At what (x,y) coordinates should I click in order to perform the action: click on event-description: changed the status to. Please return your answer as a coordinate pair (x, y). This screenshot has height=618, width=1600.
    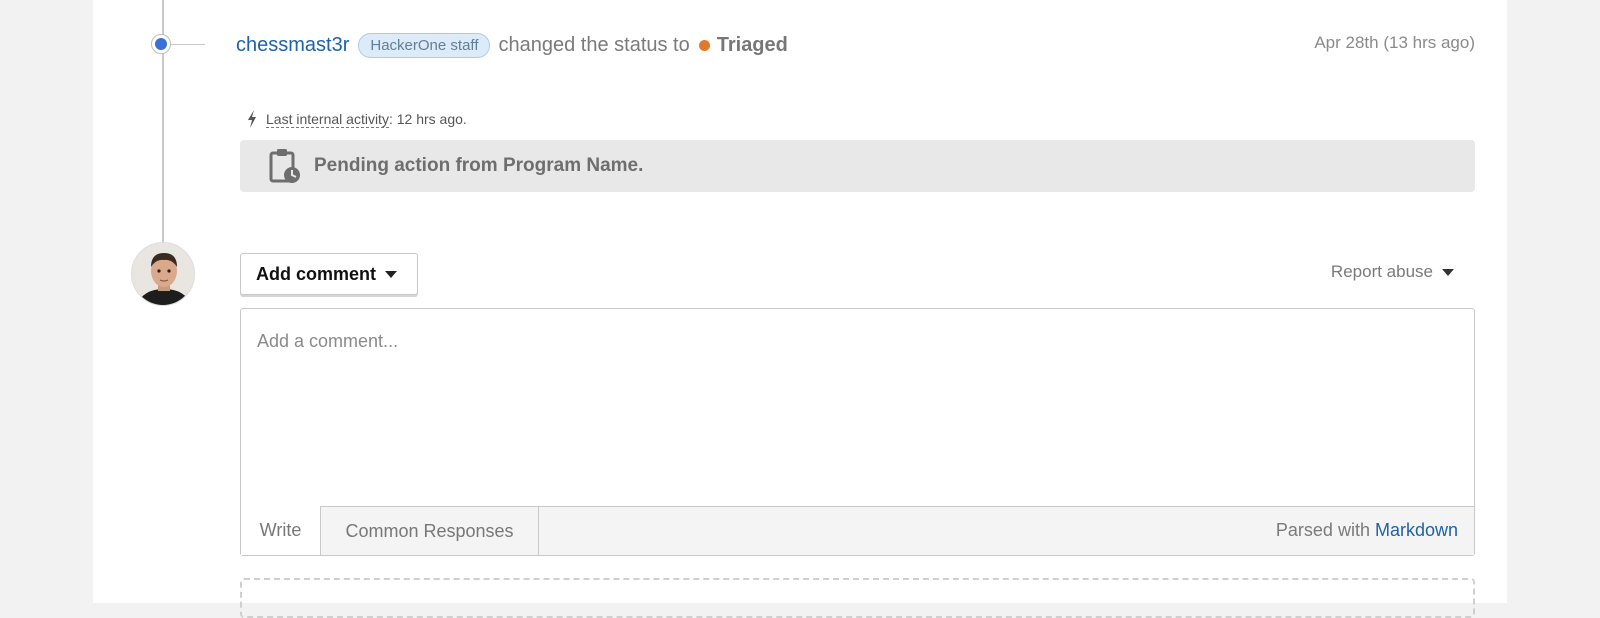
    Looking at the image, I should click on (594, 44).